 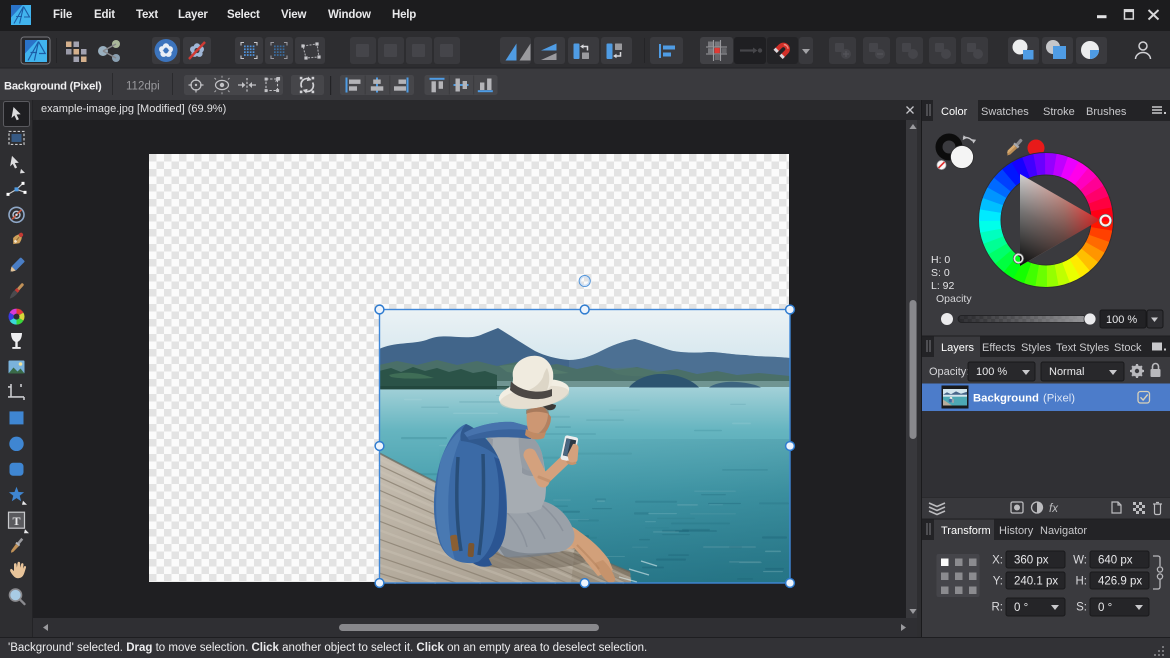 I want to click on svg-text: X:, so click(x=997, y=561).